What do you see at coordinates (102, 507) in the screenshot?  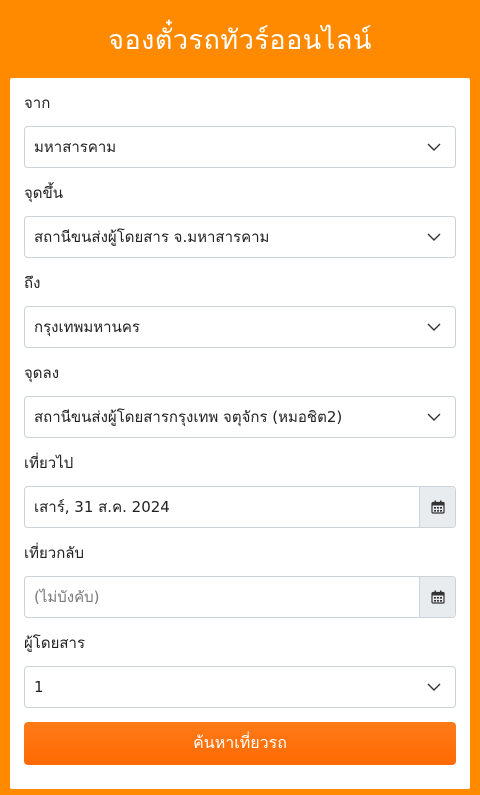 I see `depart-date-value: เสาร์, 31 ส.ค. 2024` at bounding box center [102, 507].